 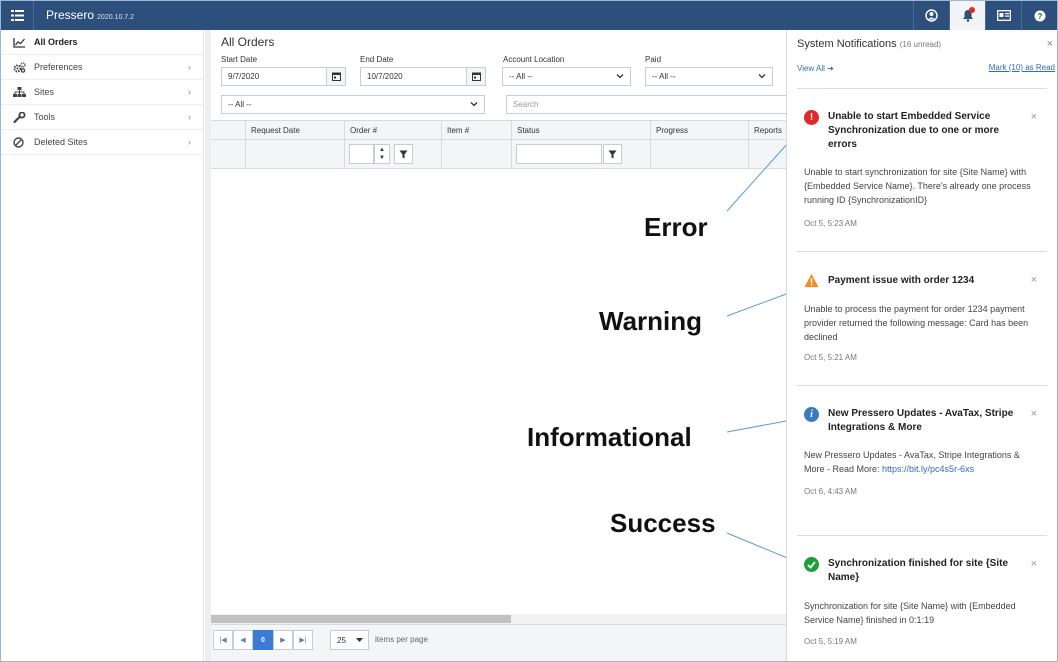 What do you see at coordinates (529, 15) in the screenshot?
I see `top-bar: Pressero 2020.10.7.2 ?` at bounding box center [529, 15].